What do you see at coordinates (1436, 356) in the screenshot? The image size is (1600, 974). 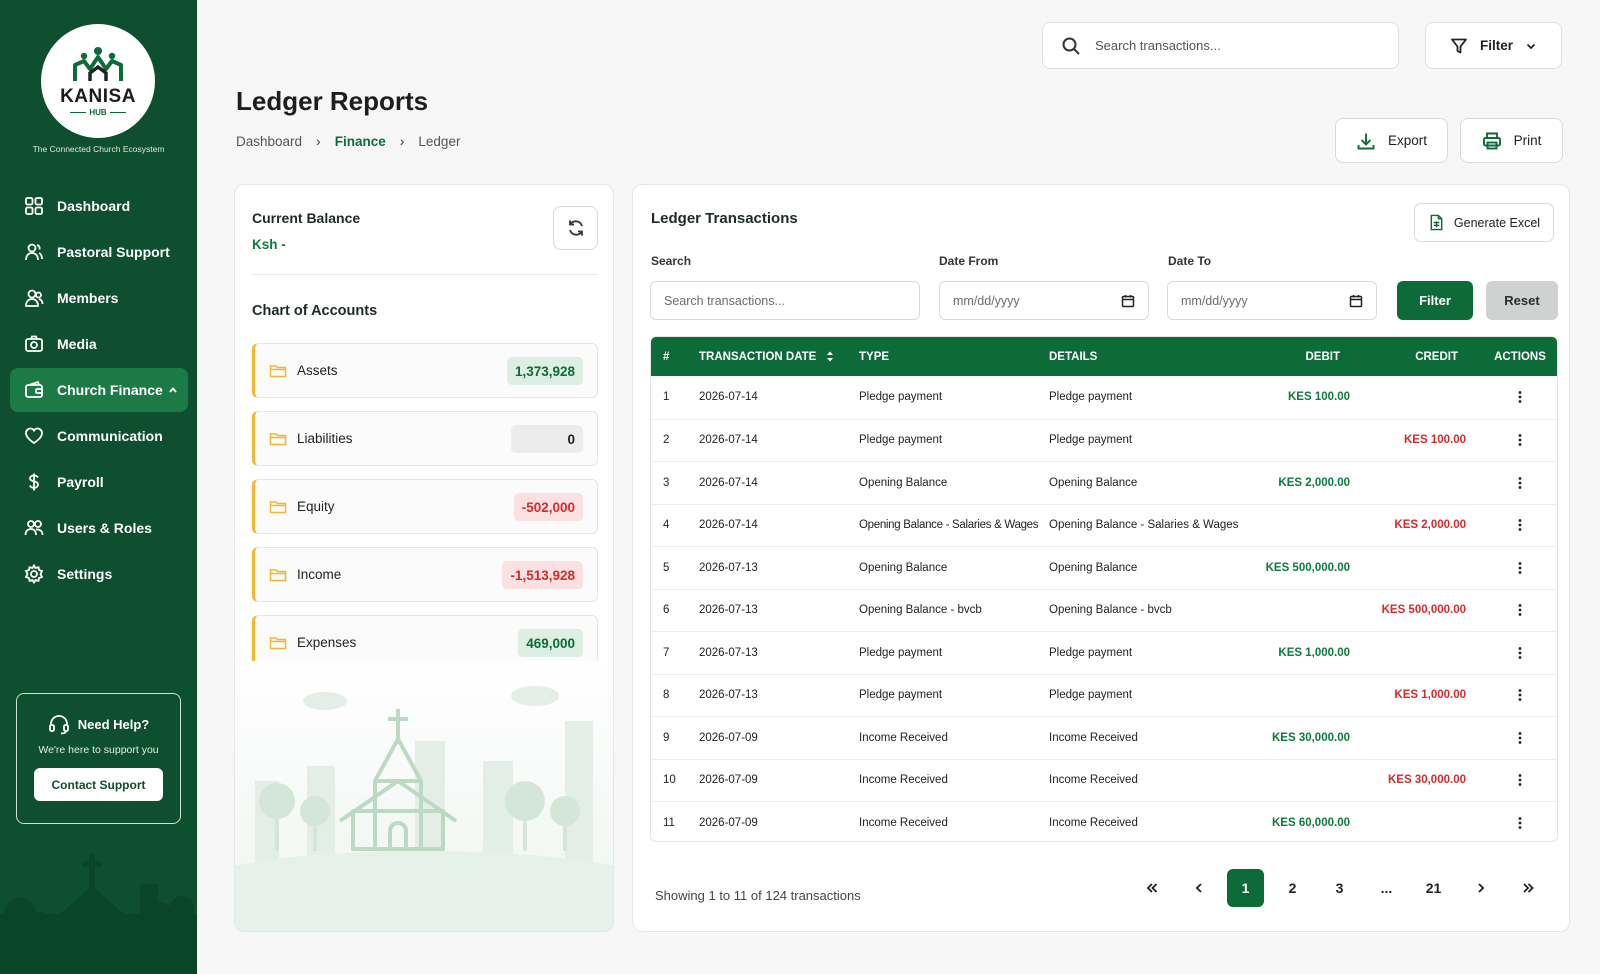 I see `column-header-credit: CREDIT` at bounding box center [1436, 356].